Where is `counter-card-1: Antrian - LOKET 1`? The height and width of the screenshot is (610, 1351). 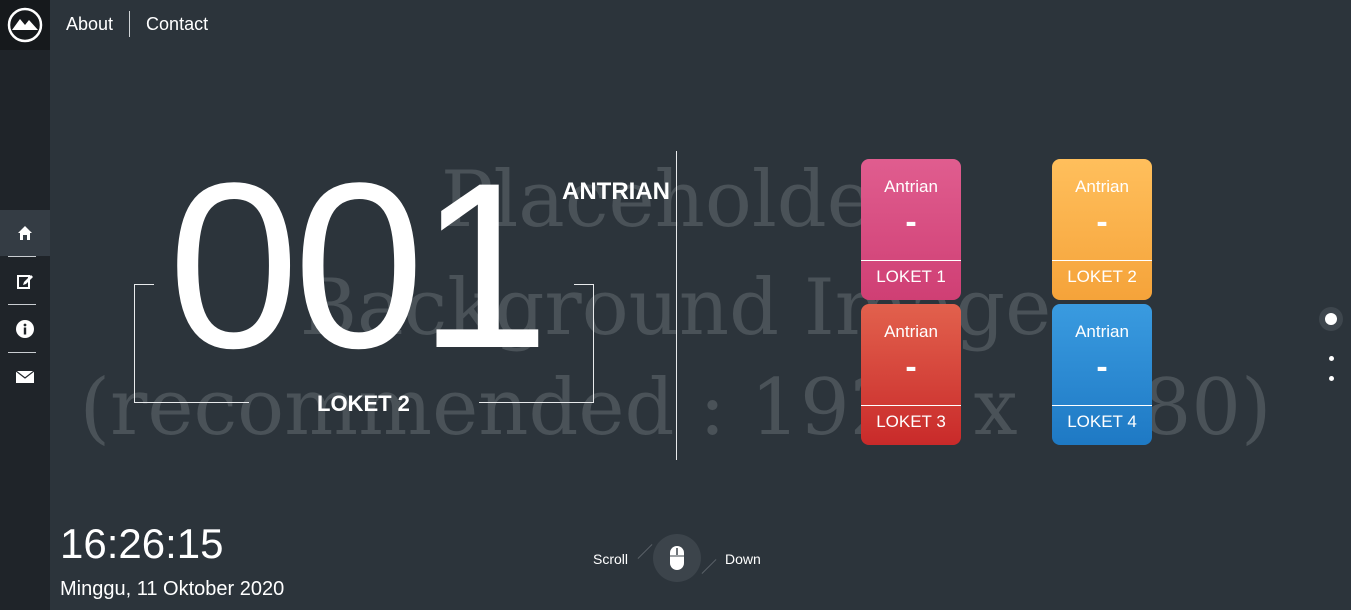 counter-card-1: Antrian - LOKET 1 is located at coordinates (911, 229).